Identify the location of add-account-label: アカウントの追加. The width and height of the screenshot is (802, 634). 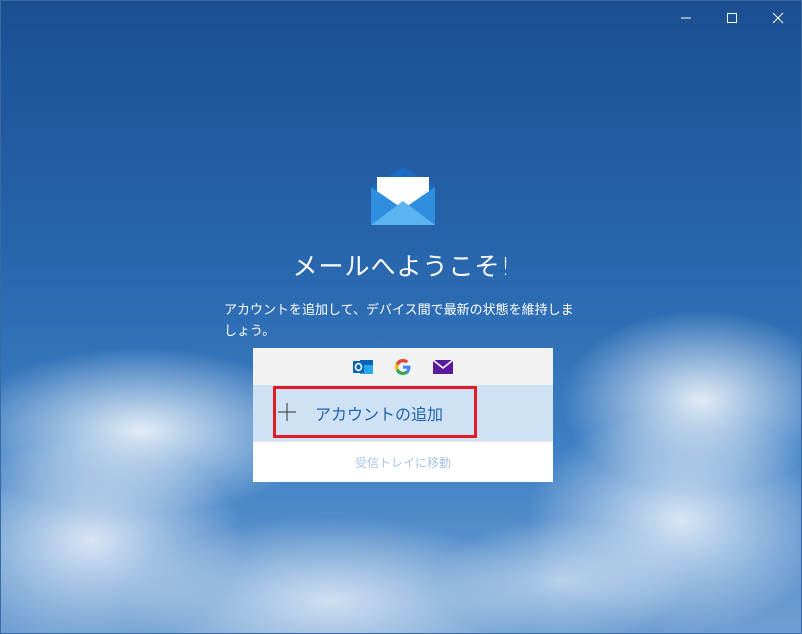
(379, 414).